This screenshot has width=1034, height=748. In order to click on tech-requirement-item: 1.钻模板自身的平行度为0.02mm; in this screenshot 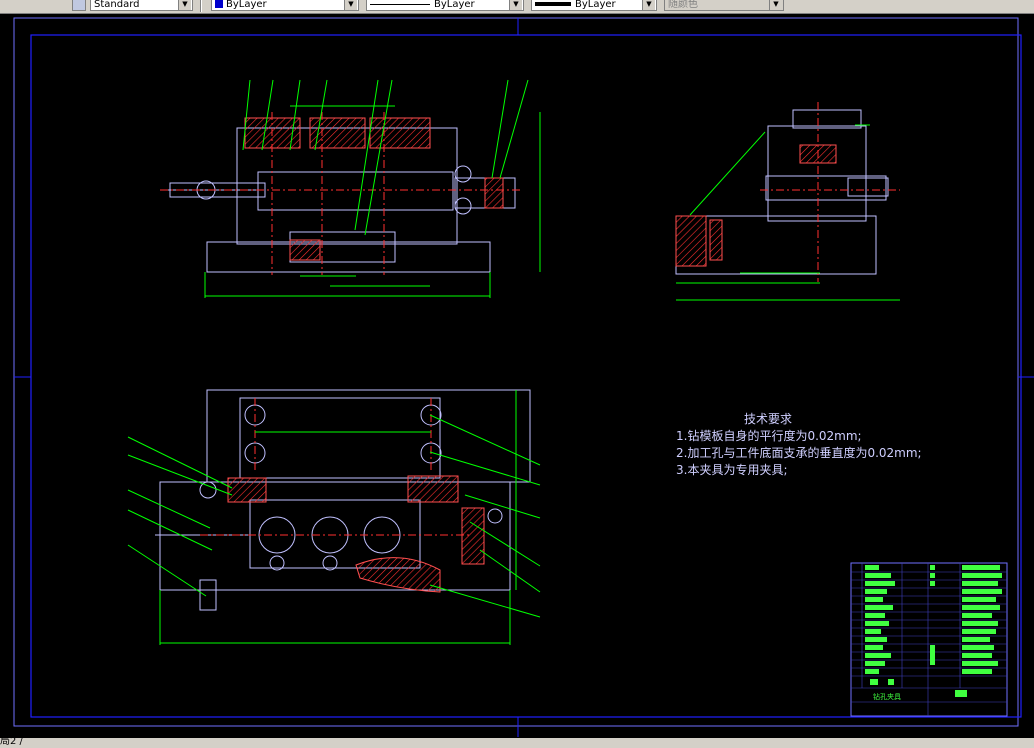, I will do `click(769, 436)`.